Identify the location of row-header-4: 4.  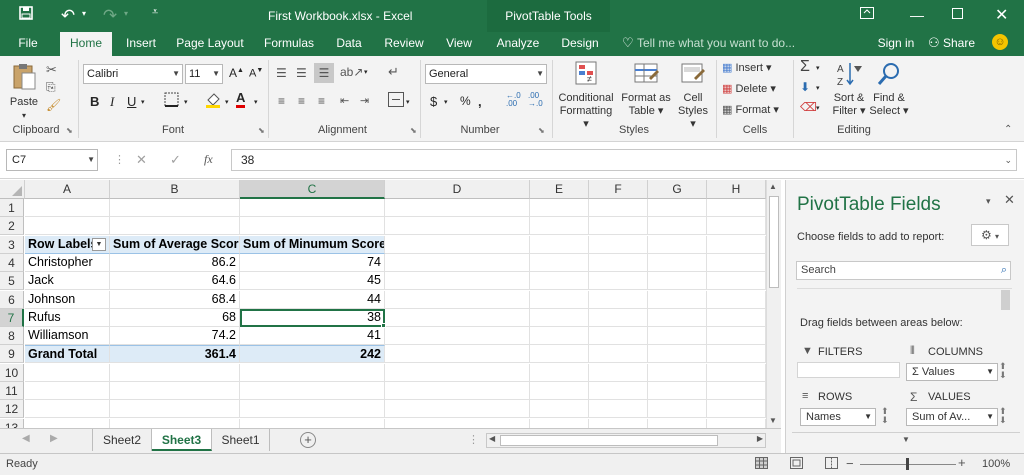
(12, 262).